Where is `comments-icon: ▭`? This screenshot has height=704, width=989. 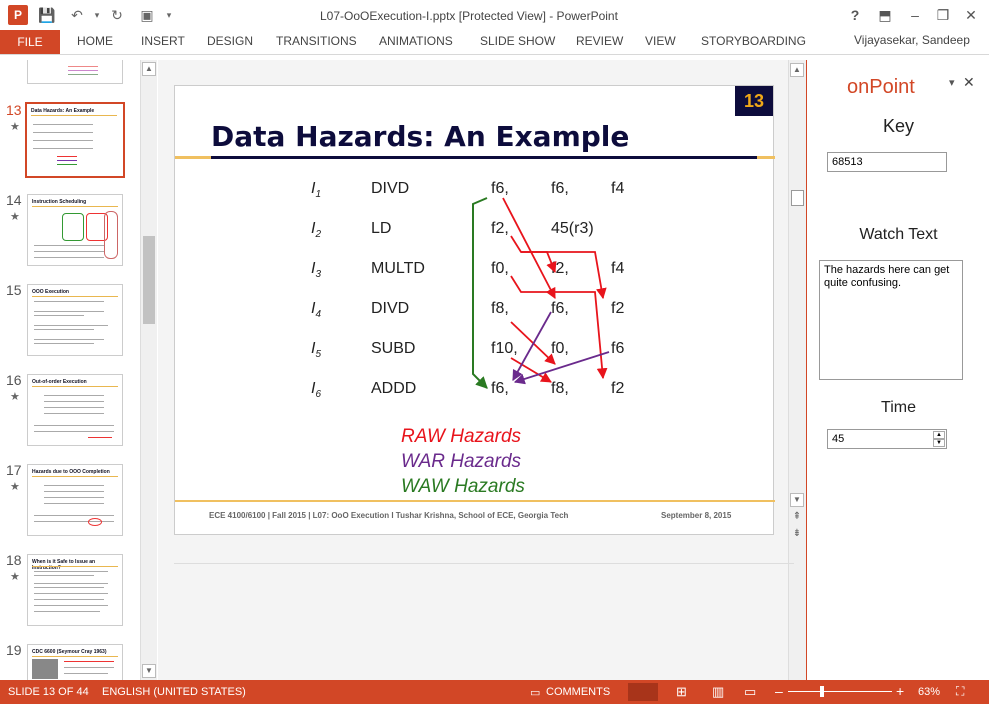
comments-icon: ▭ is located at coordinates (535, 692).